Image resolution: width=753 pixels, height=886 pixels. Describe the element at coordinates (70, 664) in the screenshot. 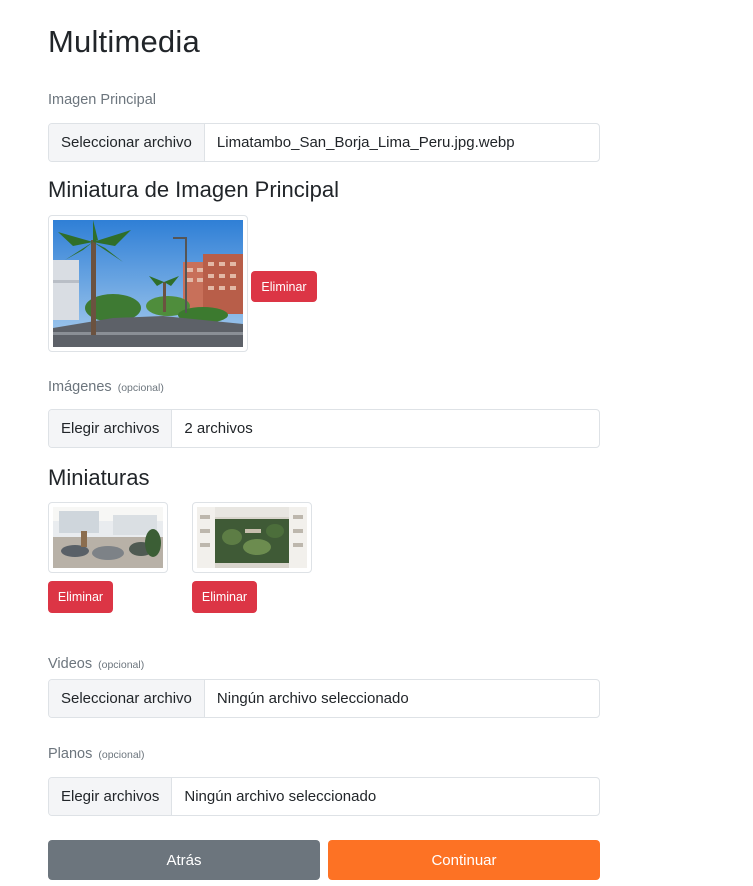

I see `videos-label-text: Videos` at that location.